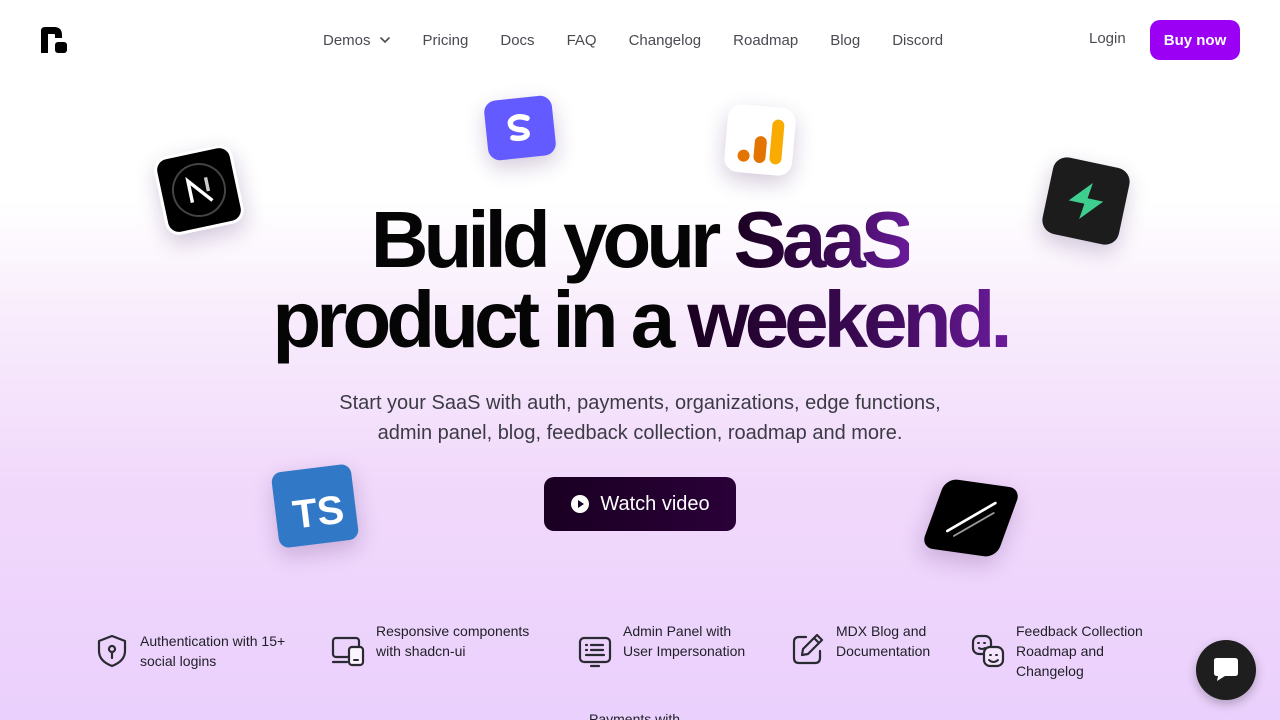 The height and width of the screenshot is (720, 1280). What do you see at coordinates (112, 651) in the screenshot?
I see `shield-key-icon` at bounding box center [112, 651].